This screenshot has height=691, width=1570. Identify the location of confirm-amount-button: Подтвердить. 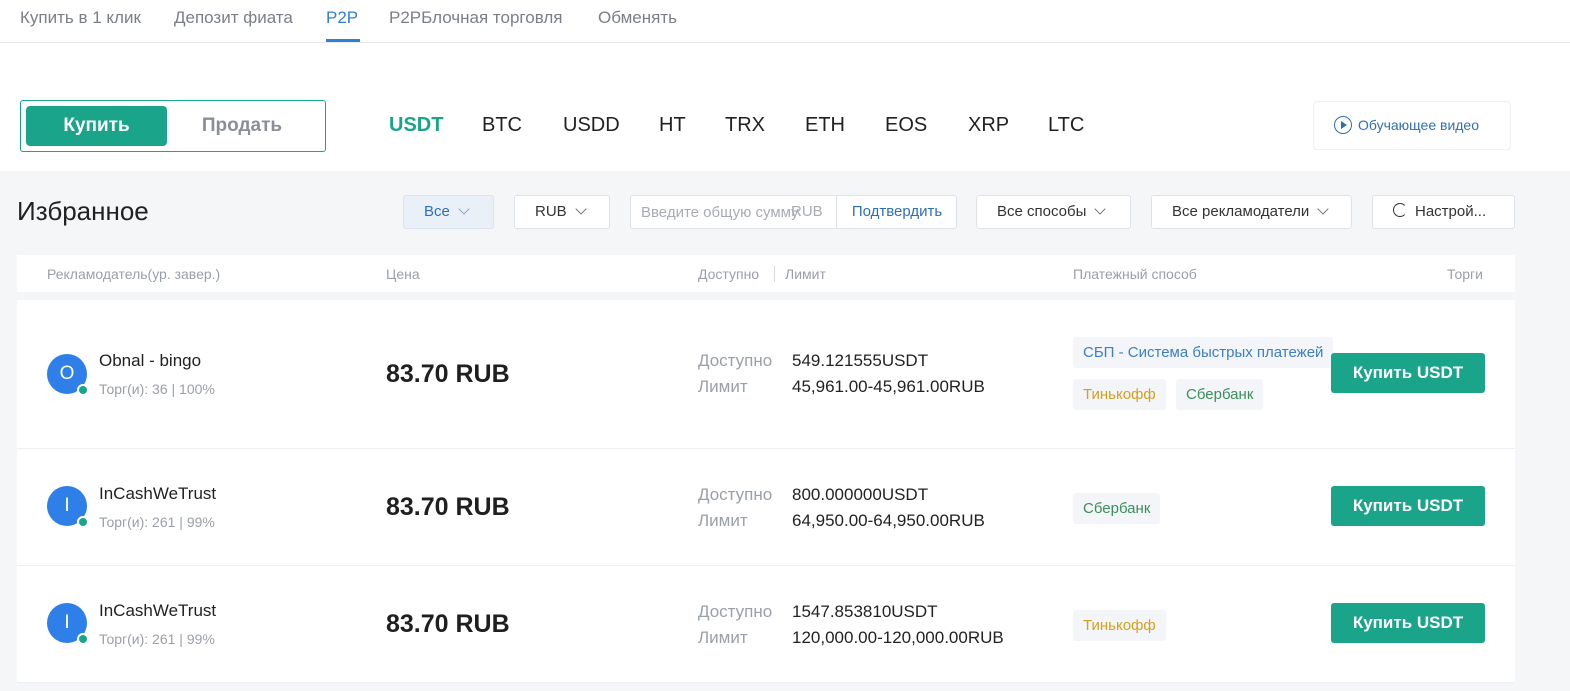
(896, 212).